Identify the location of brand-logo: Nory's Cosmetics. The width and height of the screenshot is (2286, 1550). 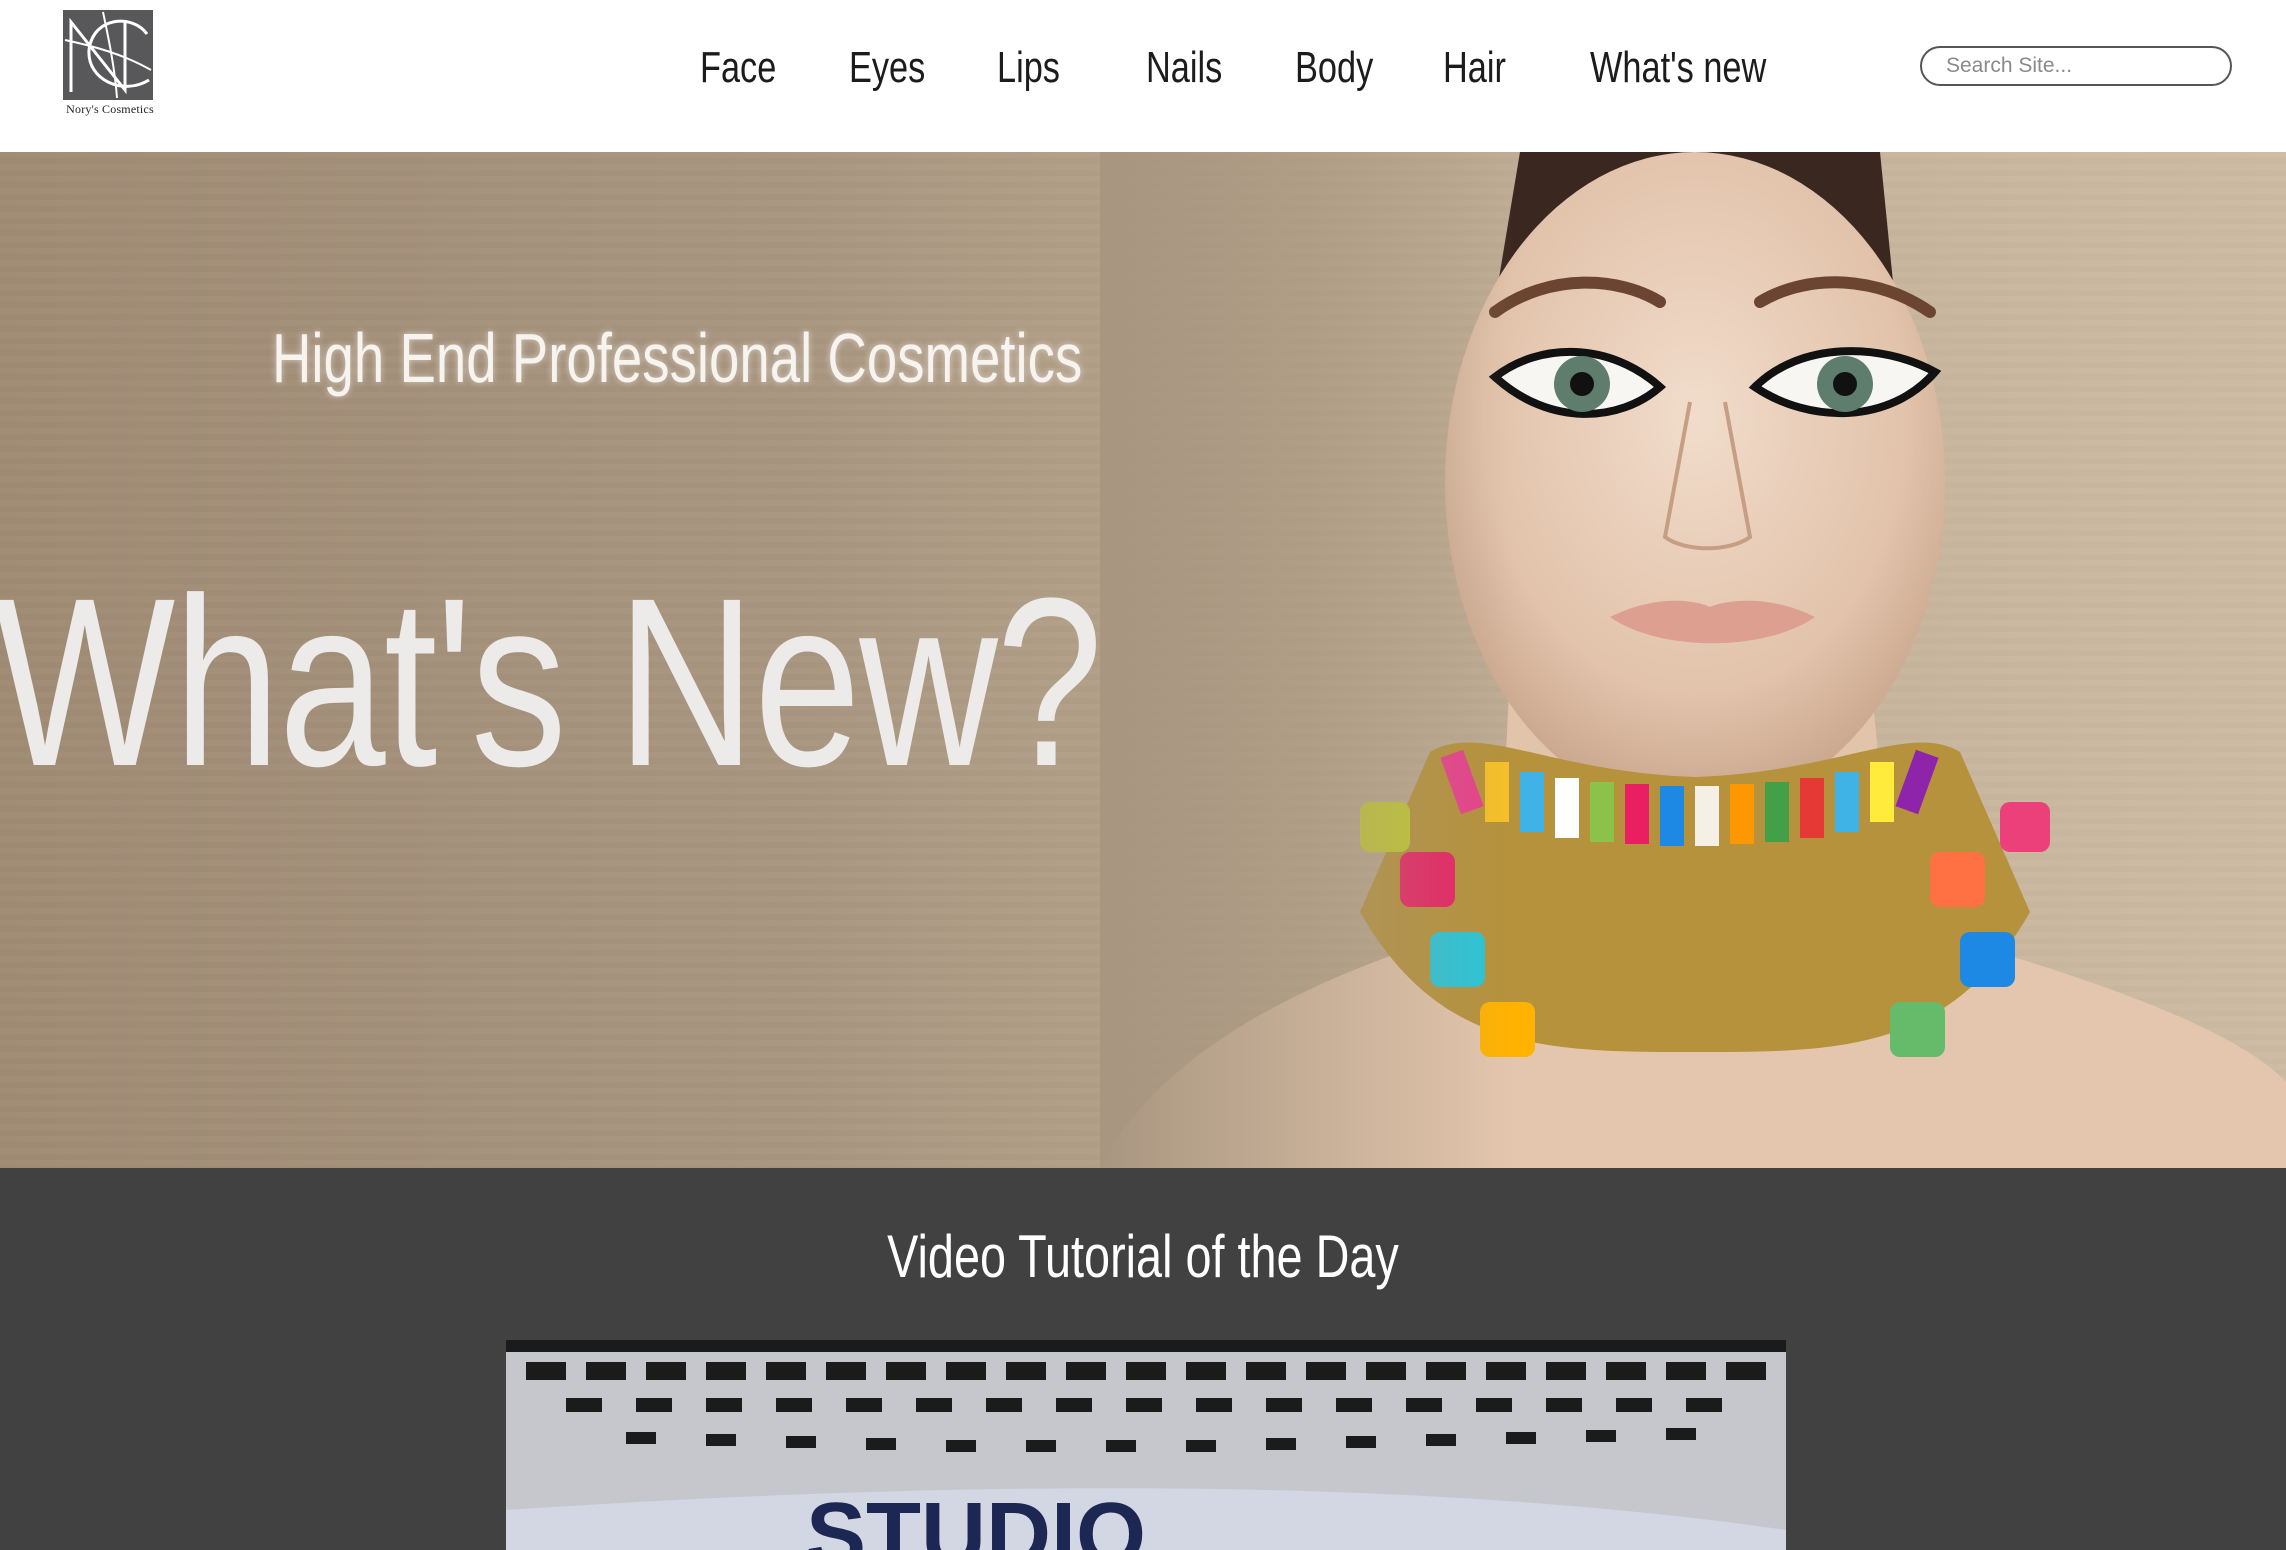
(110, 65).